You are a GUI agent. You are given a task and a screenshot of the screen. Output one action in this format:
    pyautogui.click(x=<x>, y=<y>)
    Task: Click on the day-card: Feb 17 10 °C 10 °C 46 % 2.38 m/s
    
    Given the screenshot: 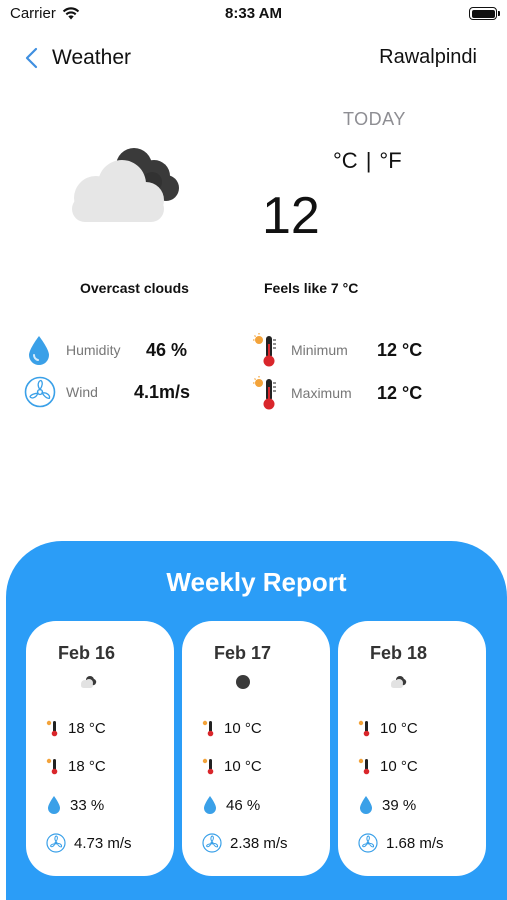 What is the action you would take?
    pyautogui.click(x=256, y=748)
    